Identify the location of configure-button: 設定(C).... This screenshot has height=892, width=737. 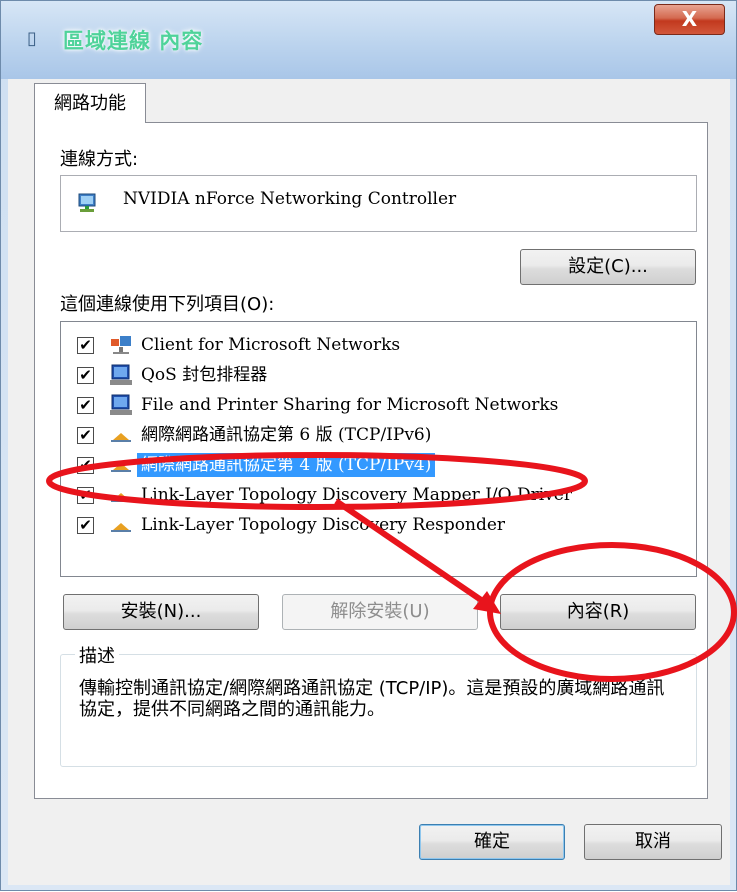
(608, 267).